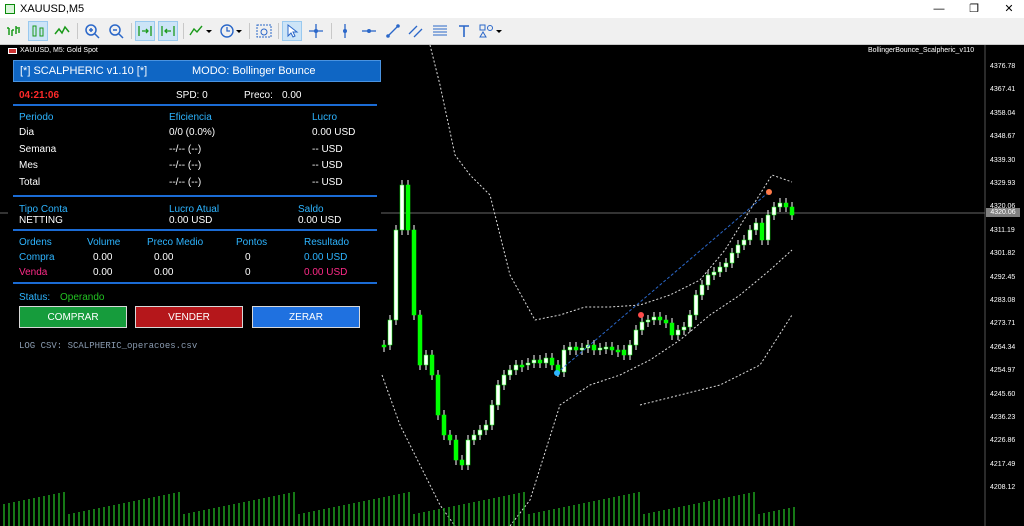 This screenshot has height=526, width=1024. What do you see at coordinates (52, 9) in the screenshot?
I see `window-title: XAUUSD,M5` at bounding box center [52, 9].